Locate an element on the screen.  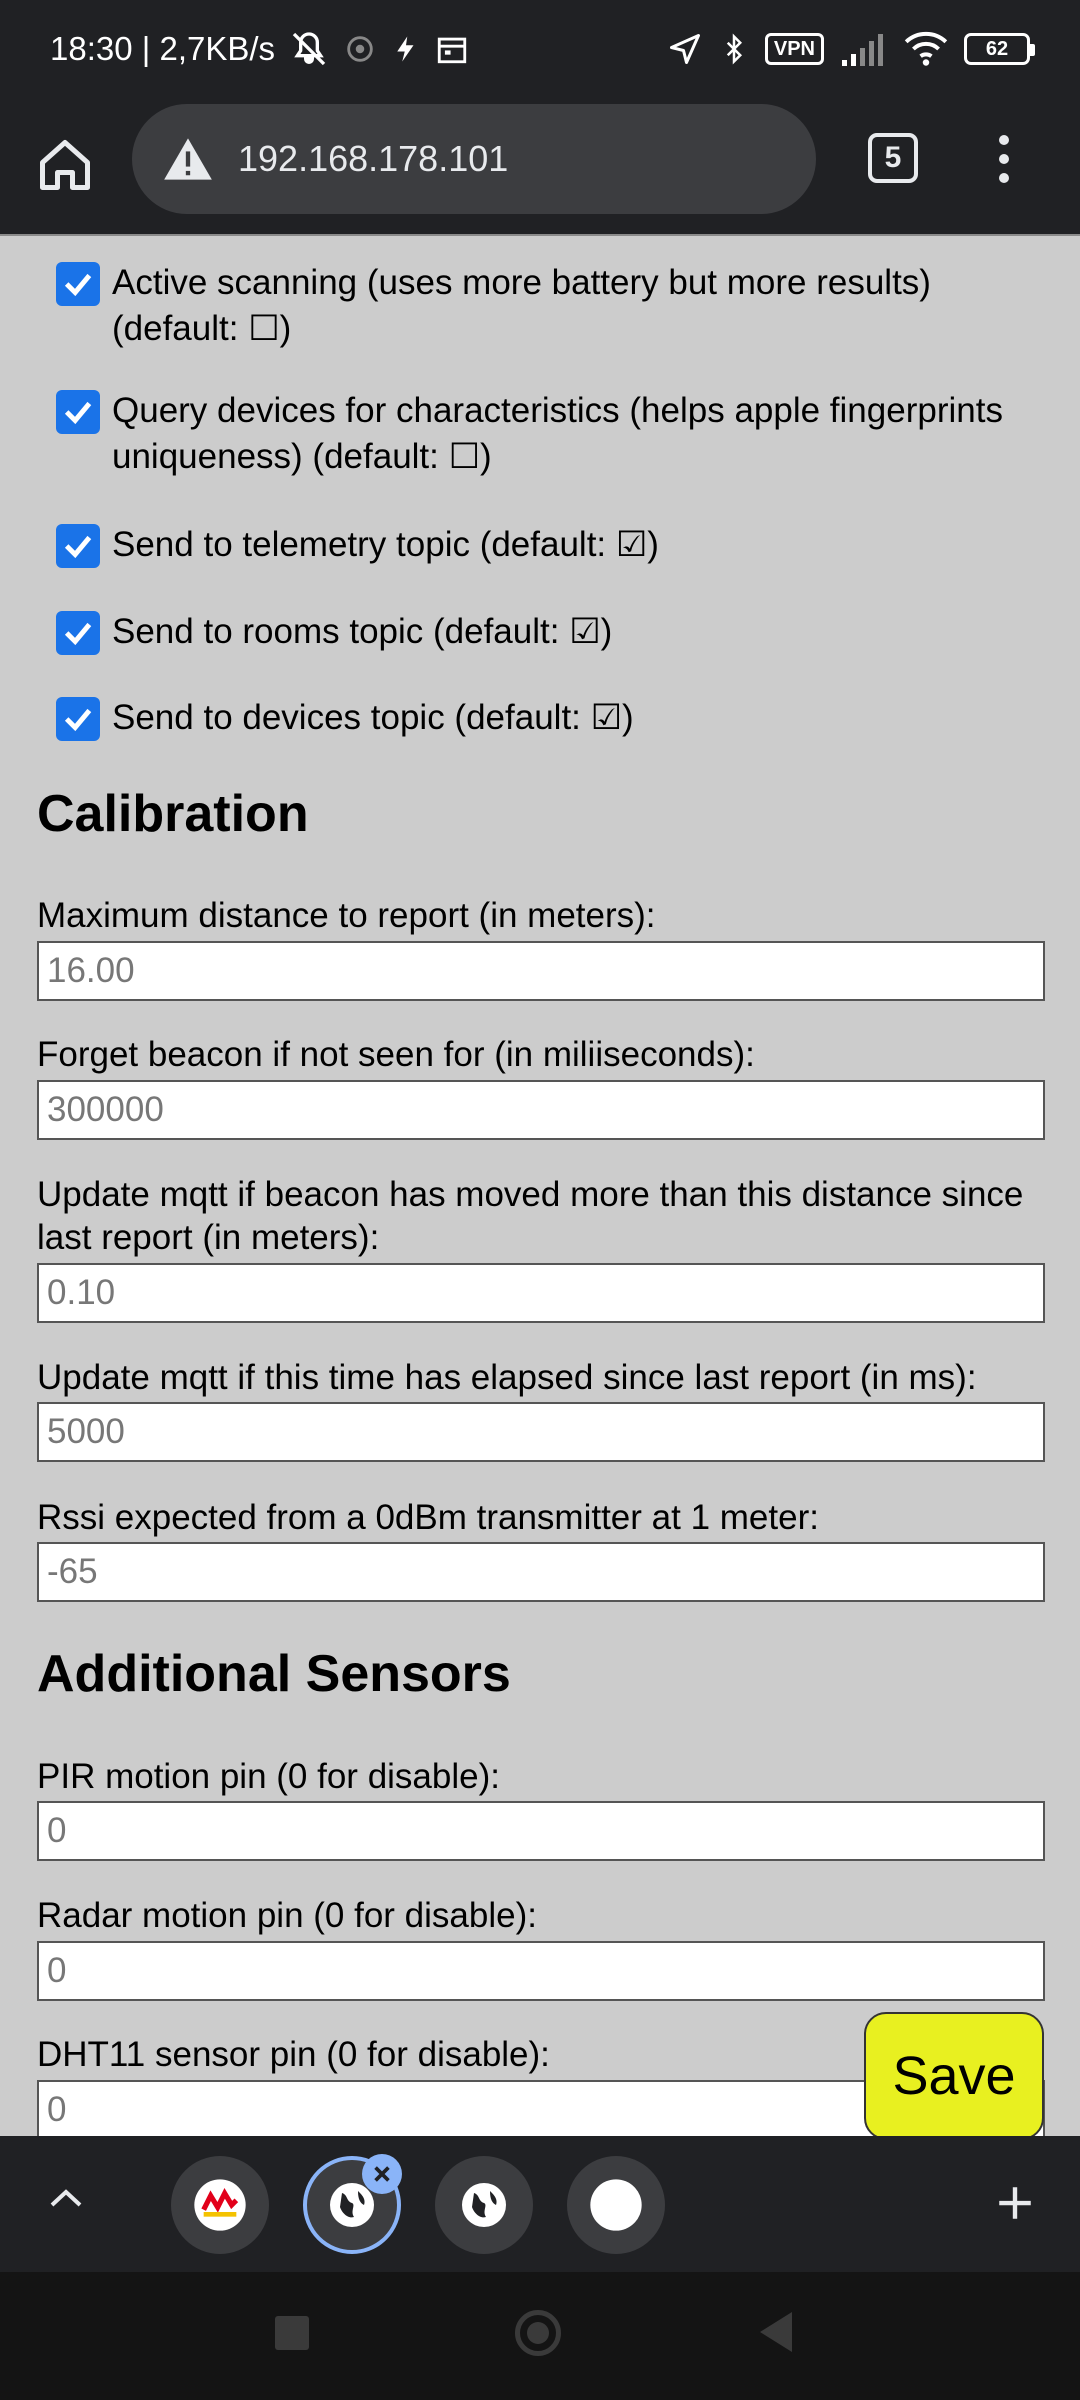
tab-fritzbox is located at coordinates (220, 2205).